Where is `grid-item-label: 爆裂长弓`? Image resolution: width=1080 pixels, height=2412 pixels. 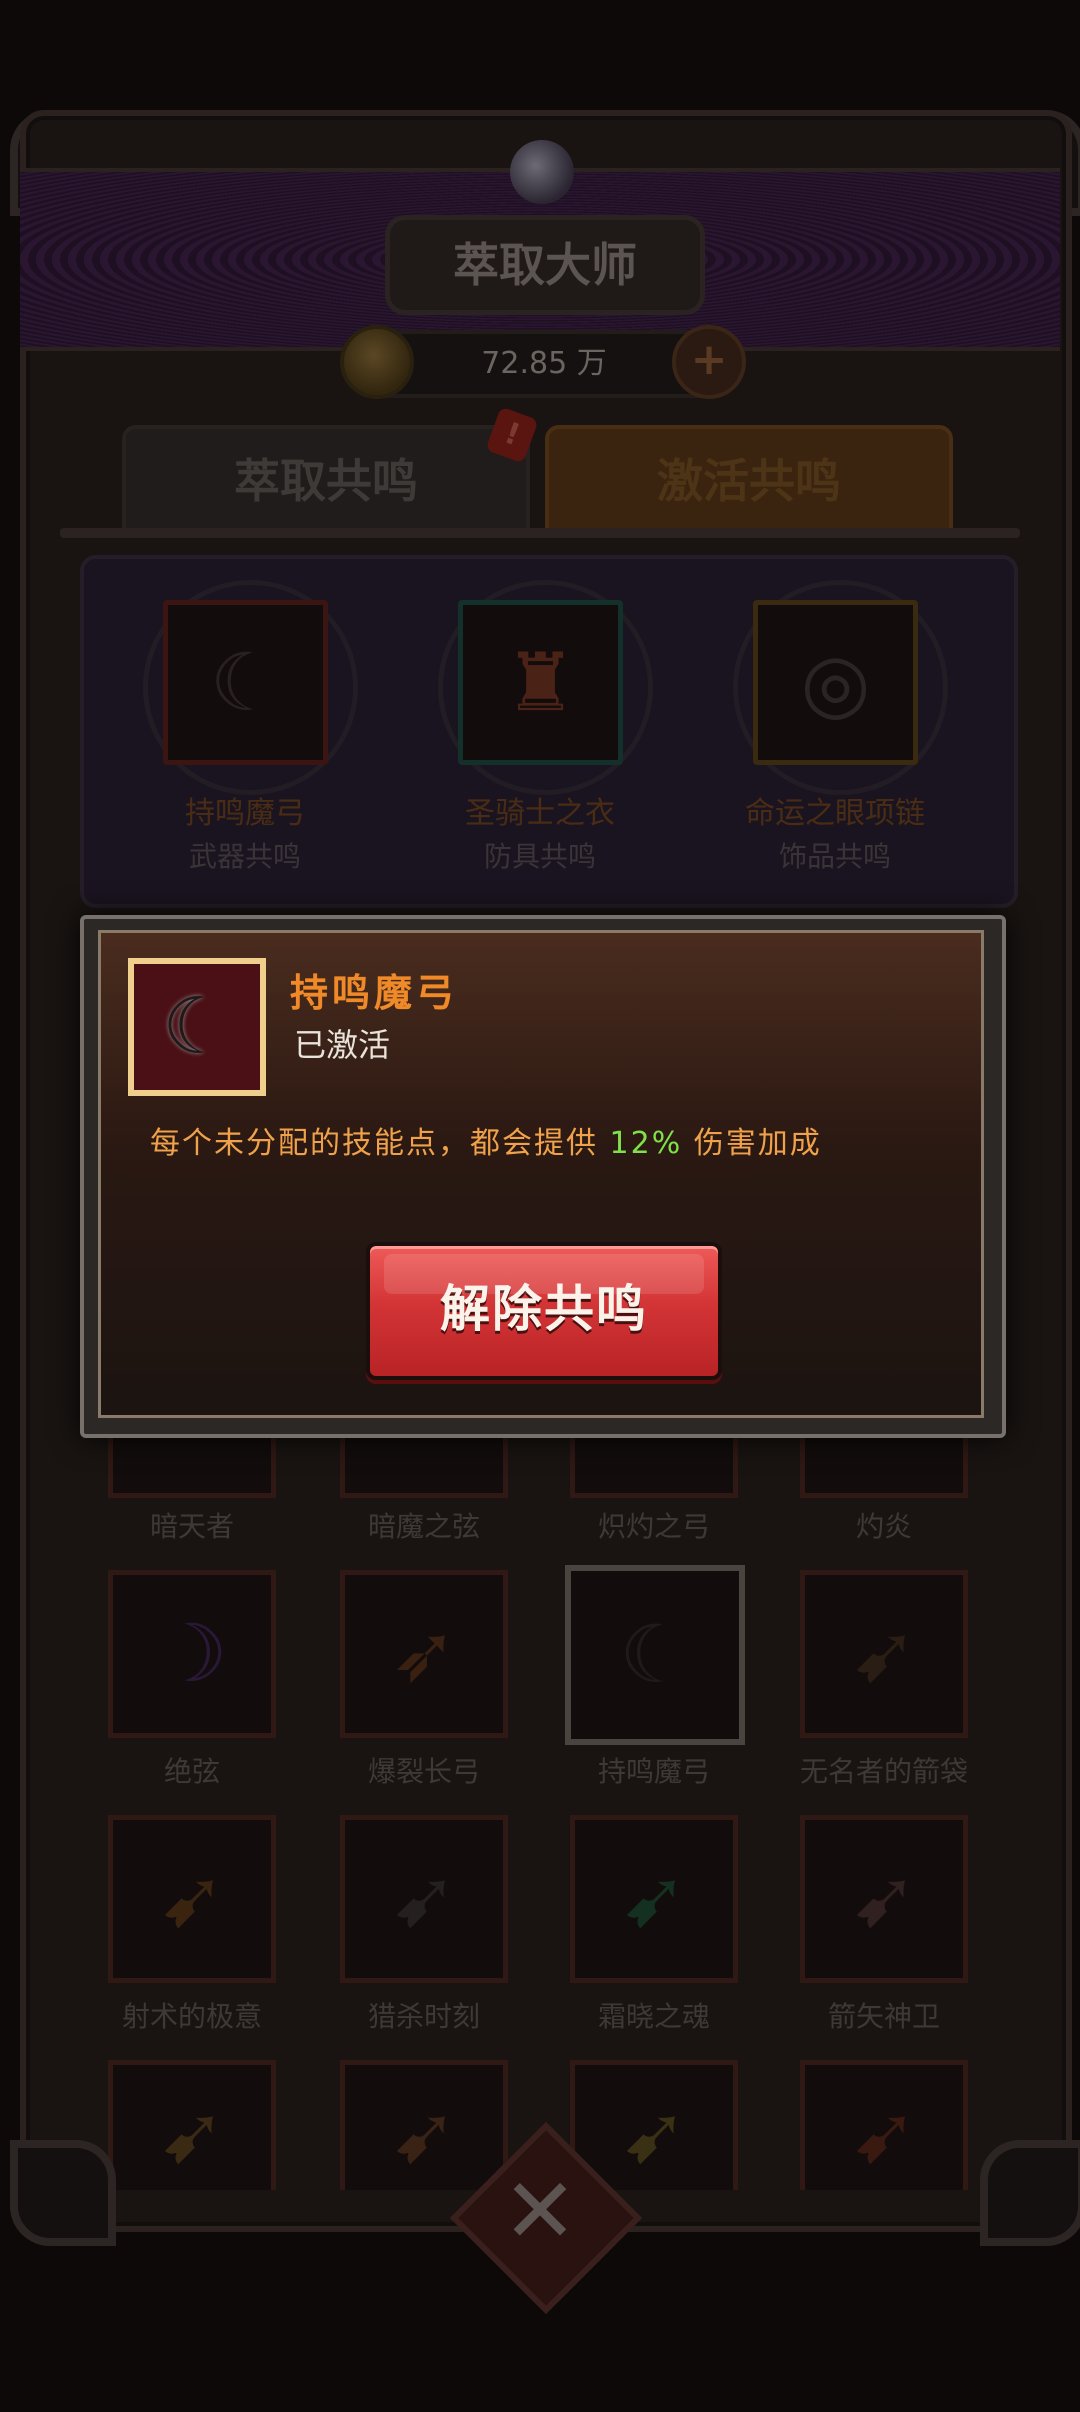
grid-item-label: 爆裂长弓 is located at coordinates (423, 1771).